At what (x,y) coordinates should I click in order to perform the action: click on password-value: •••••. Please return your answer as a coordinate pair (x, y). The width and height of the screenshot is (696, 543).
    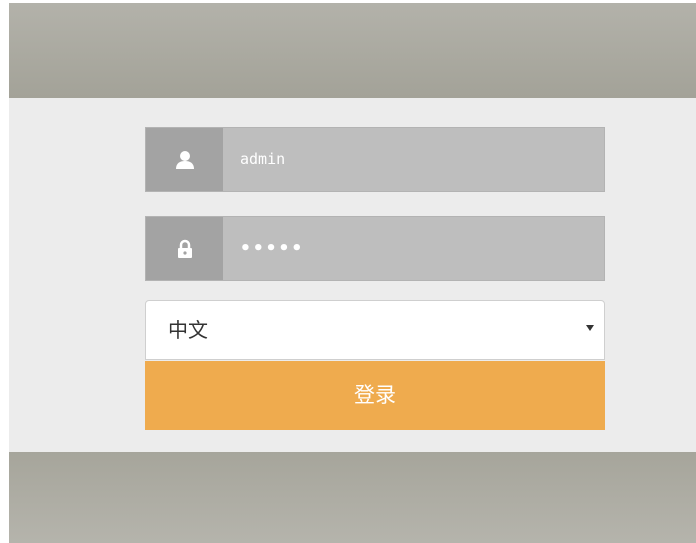
    Looking at the image, I should click on (272, 248).